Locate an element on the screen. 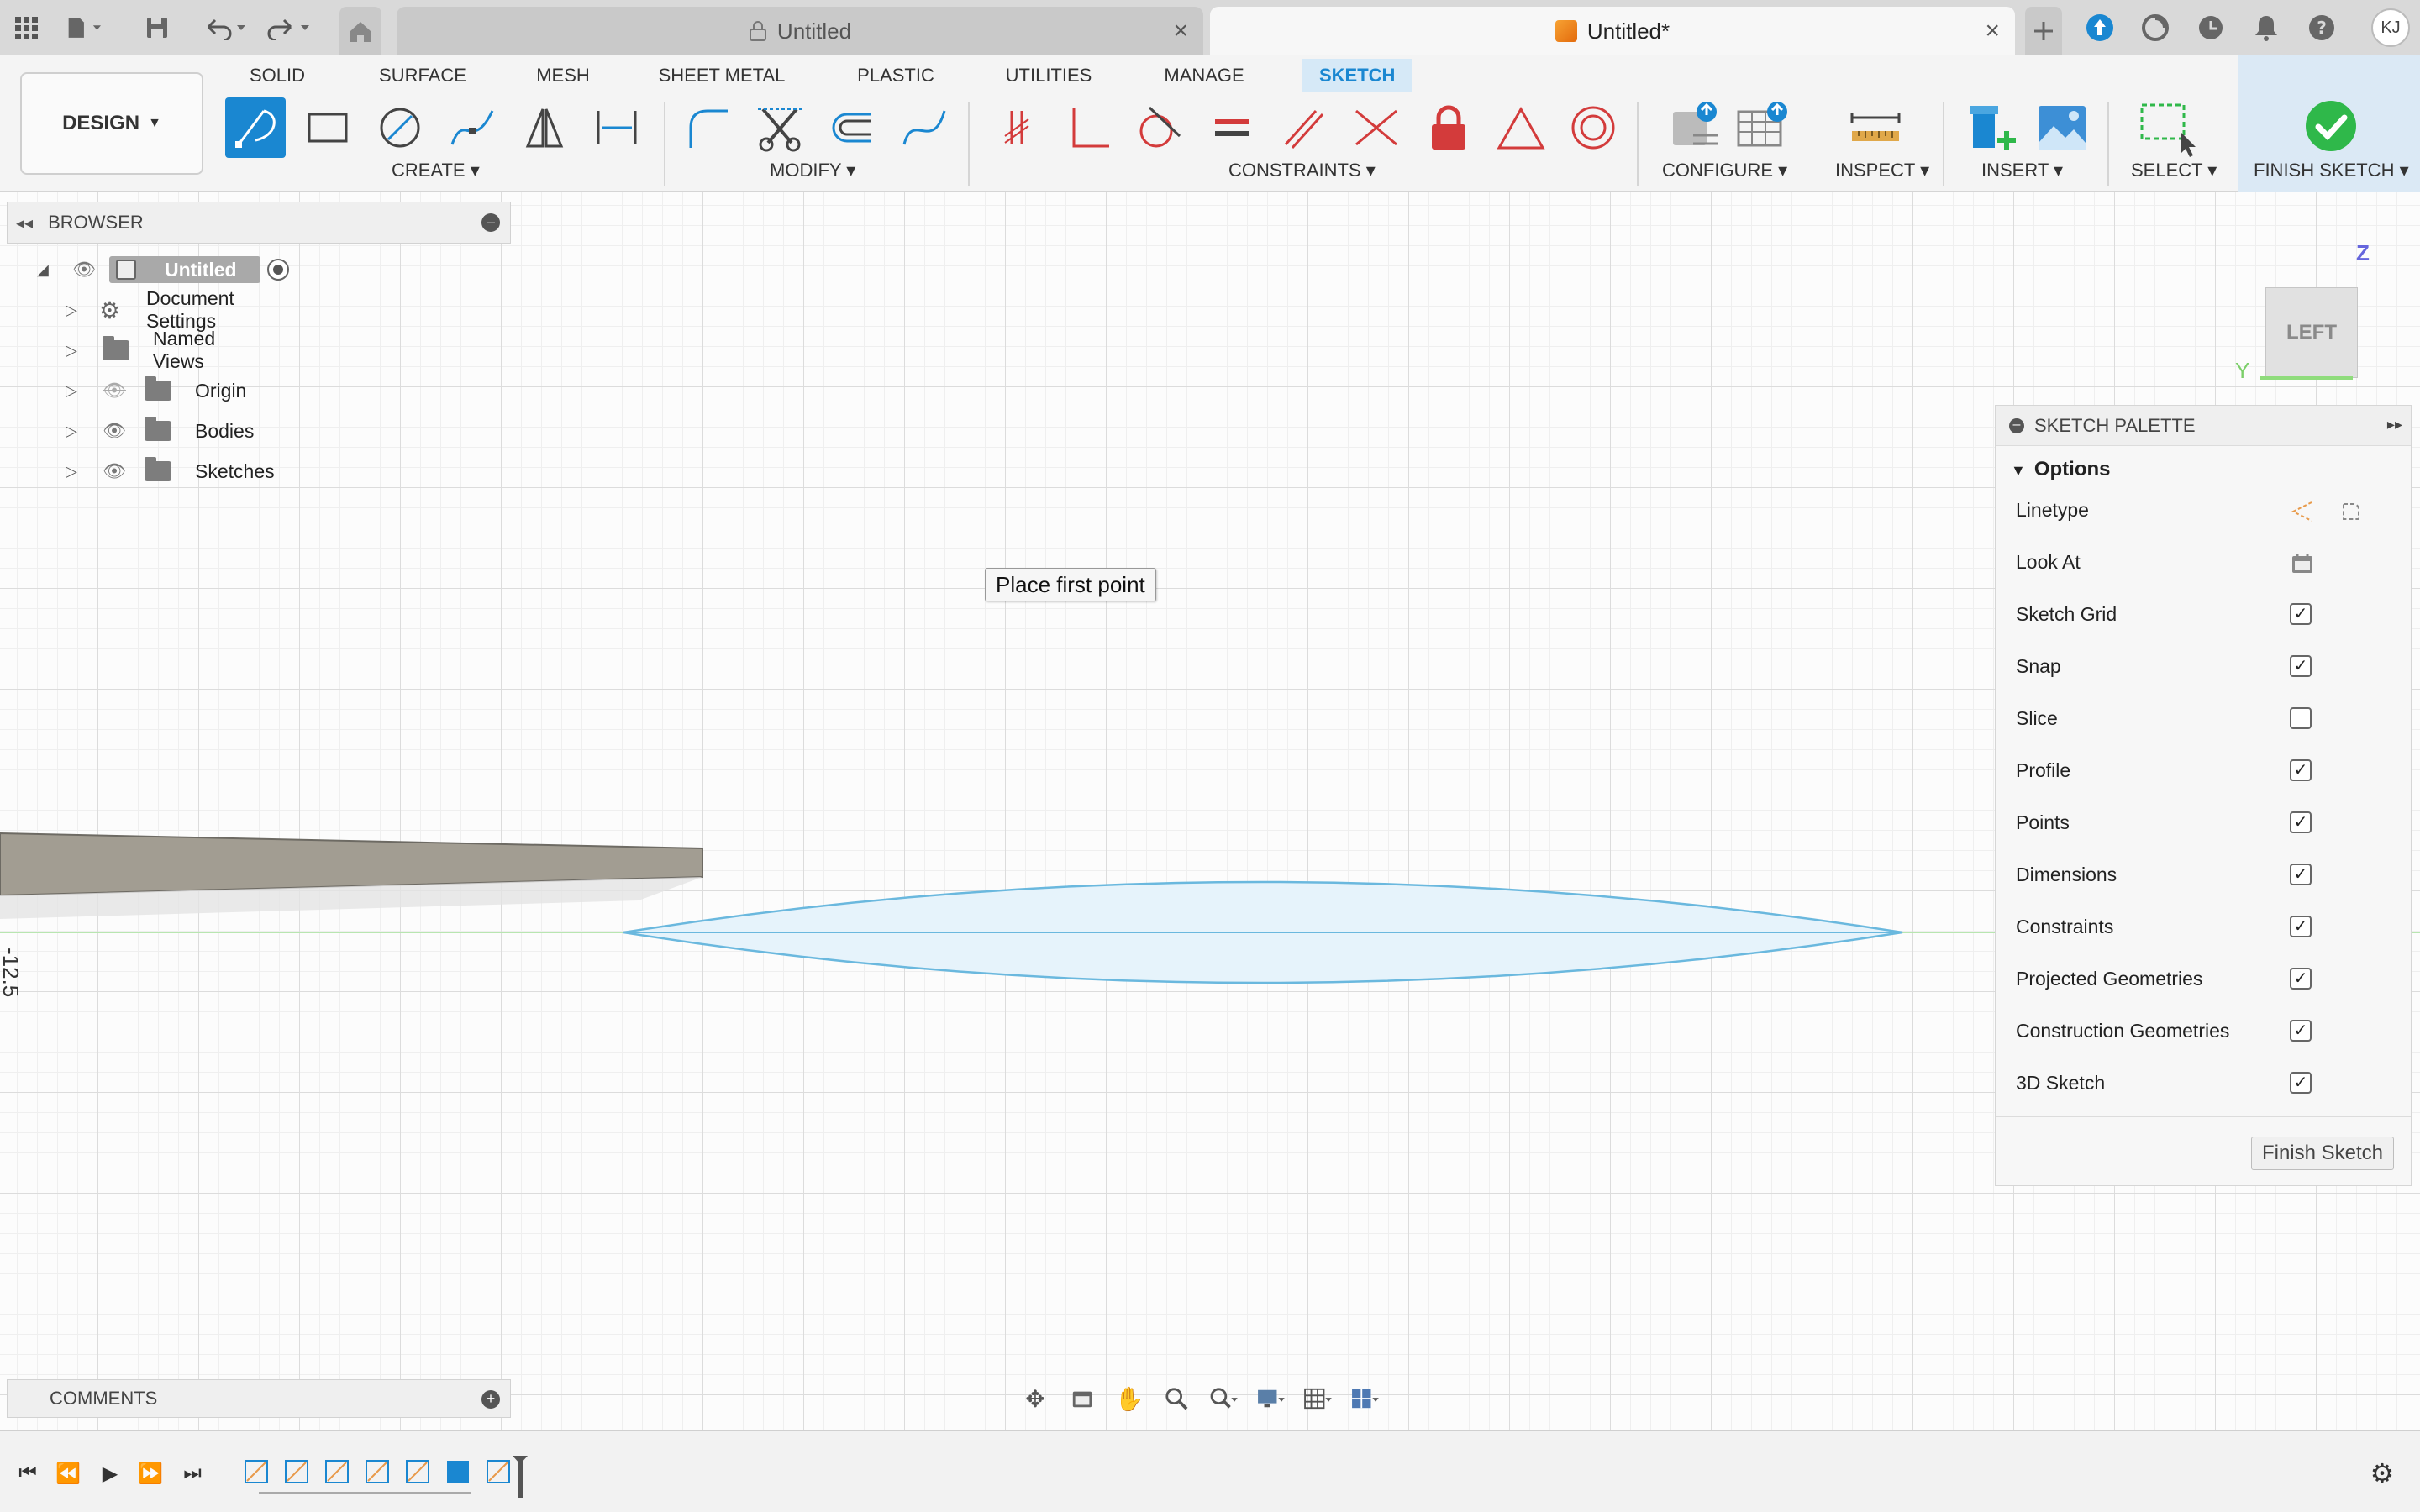 The image size is (2420, 1512). step-forward-icon: ⏩ is located at coordinates (150, 1473).